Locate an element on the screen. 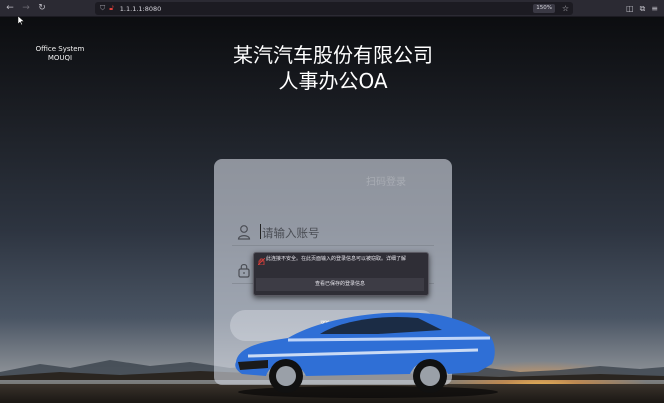 This screenshot has width=664, height=403. url-text: 1.1.1.1:8080 is located at coordinates (140, 9).